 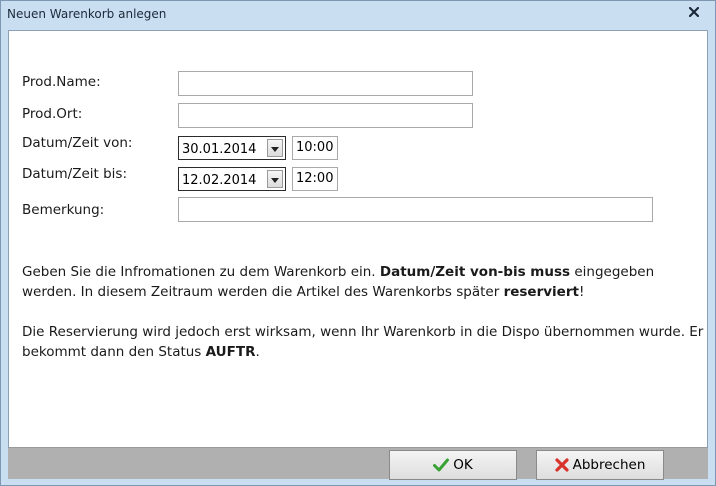 I want to click on close-button, so click(x=694, y=11).